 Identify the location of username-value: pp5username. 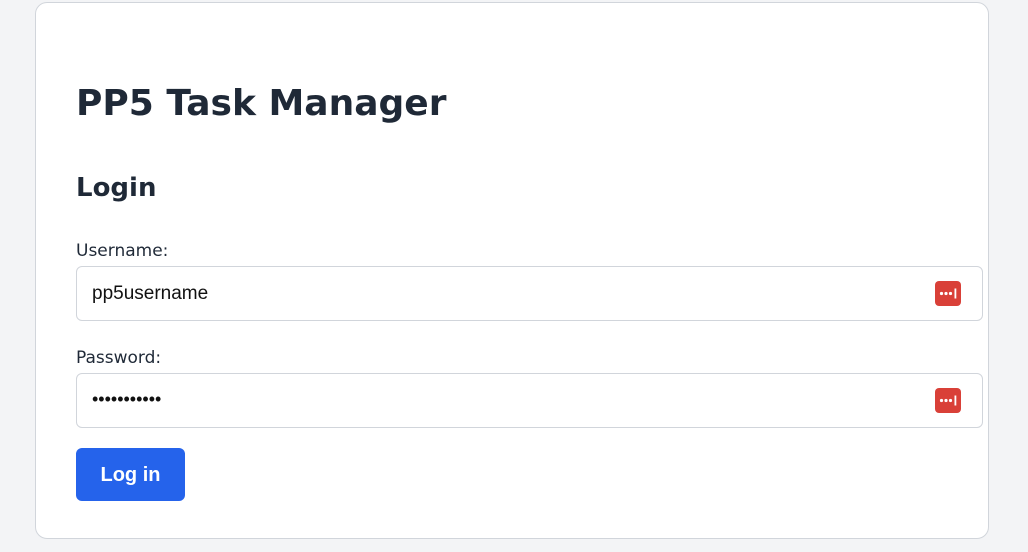
(150, 294).